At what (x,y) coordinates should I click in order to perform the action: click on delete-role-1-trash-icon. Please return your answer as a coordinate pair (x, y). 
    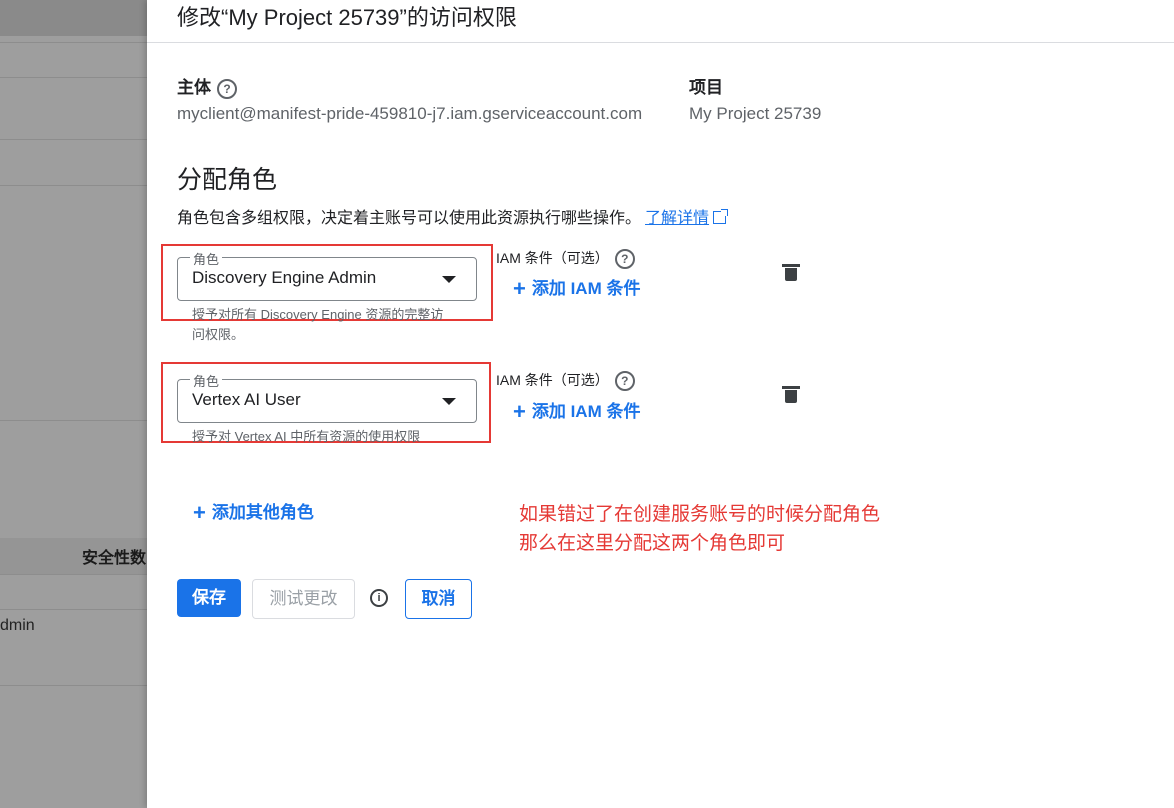
    Looking at the image, I should click on (791, 272).